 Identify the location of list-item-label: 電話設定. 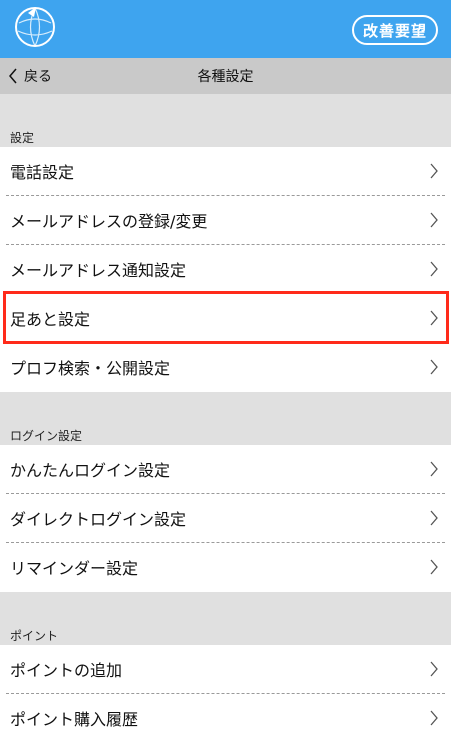
(42, 172).